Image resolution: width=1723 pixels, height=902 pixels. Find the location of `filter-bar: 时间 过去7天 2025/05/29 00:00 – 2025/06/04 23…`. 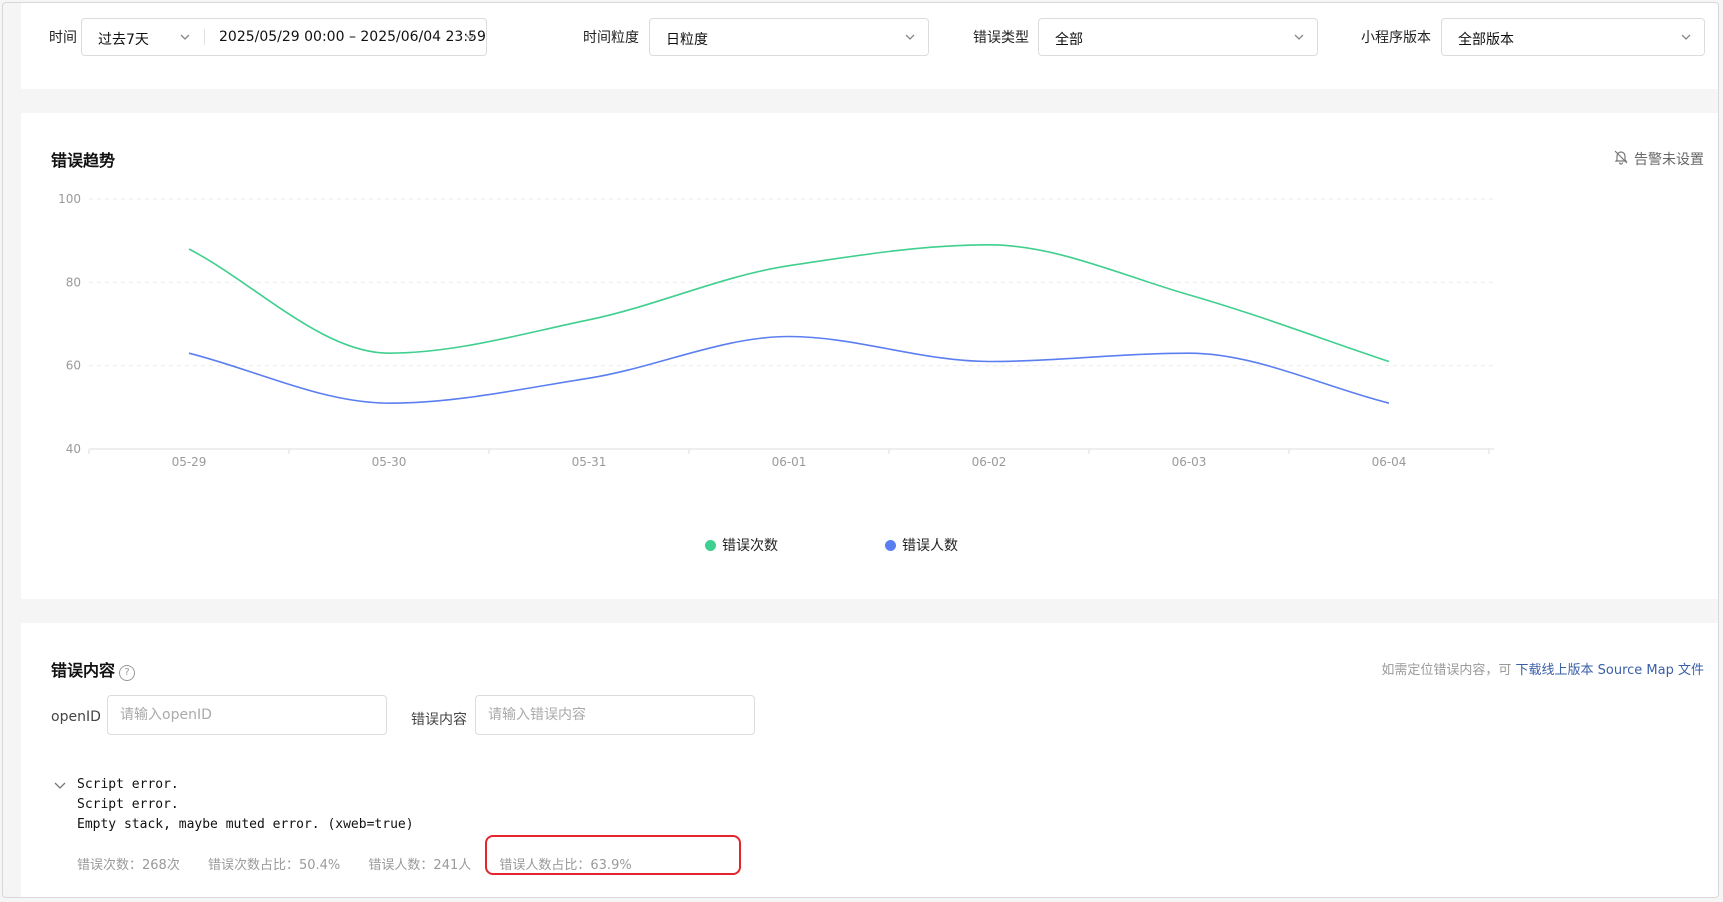

filter-bar: 时间 过去7天 2025/05/29 00:00 – 2025/06/04 23… is located at coordinates (869, 46).